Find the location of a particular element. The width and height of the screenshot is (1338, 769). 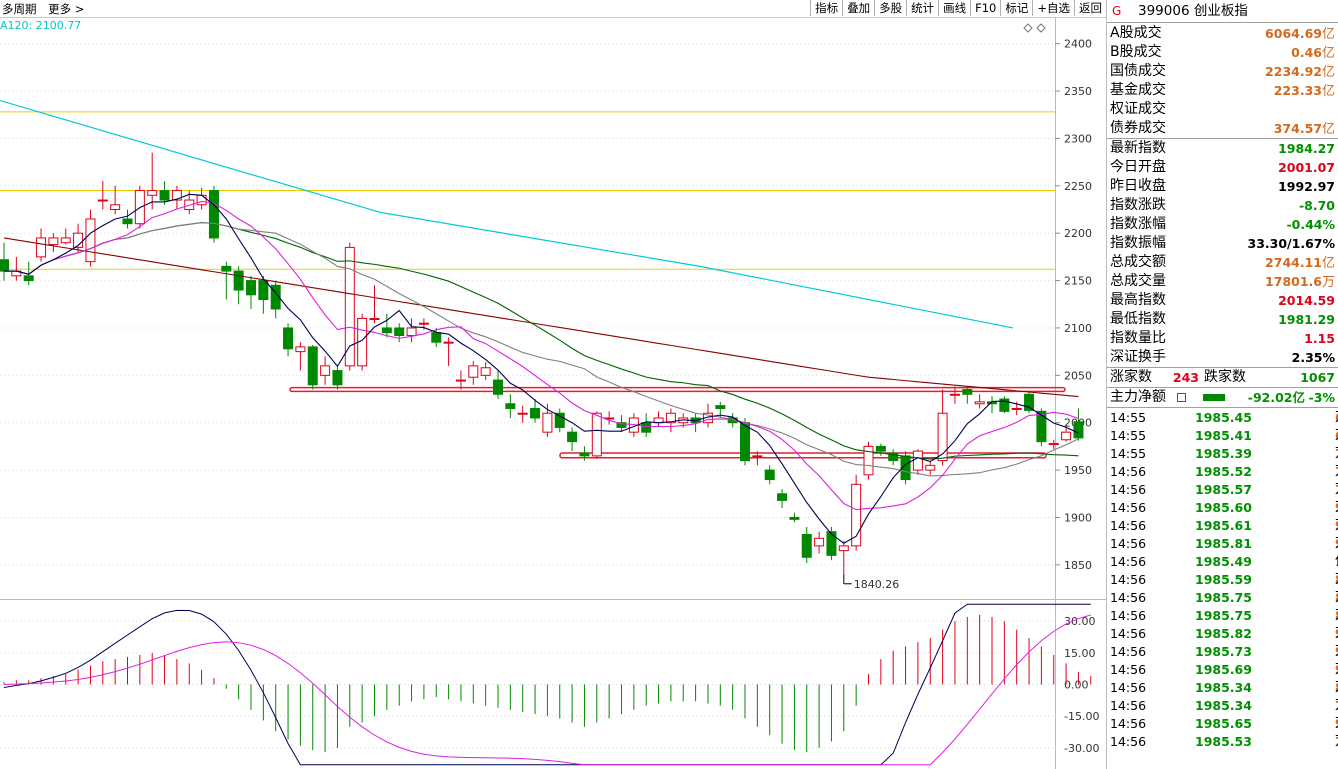

diamond-icon is located at coordinates (1028, 28).